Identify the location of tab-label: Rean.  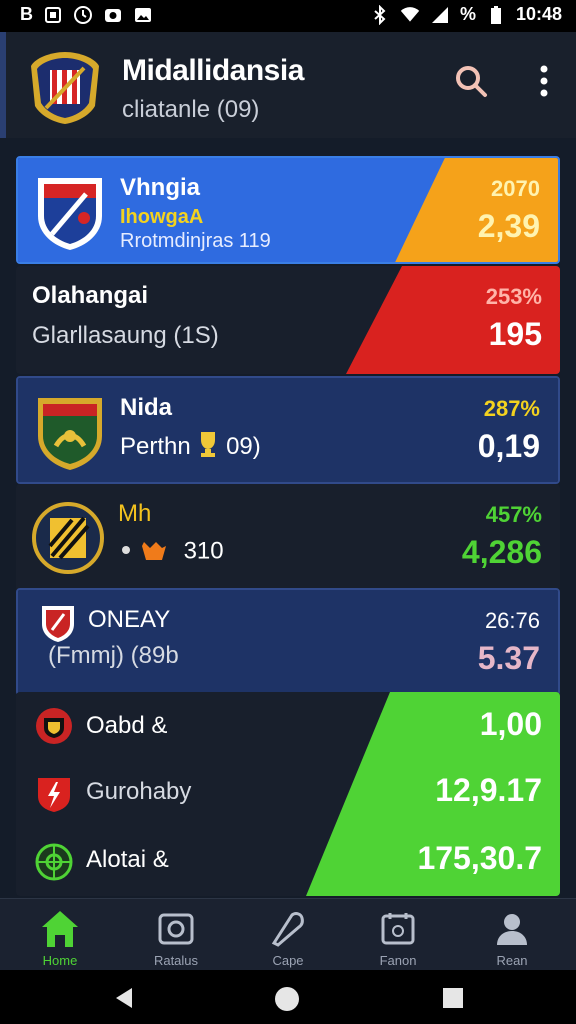
(512, 960).